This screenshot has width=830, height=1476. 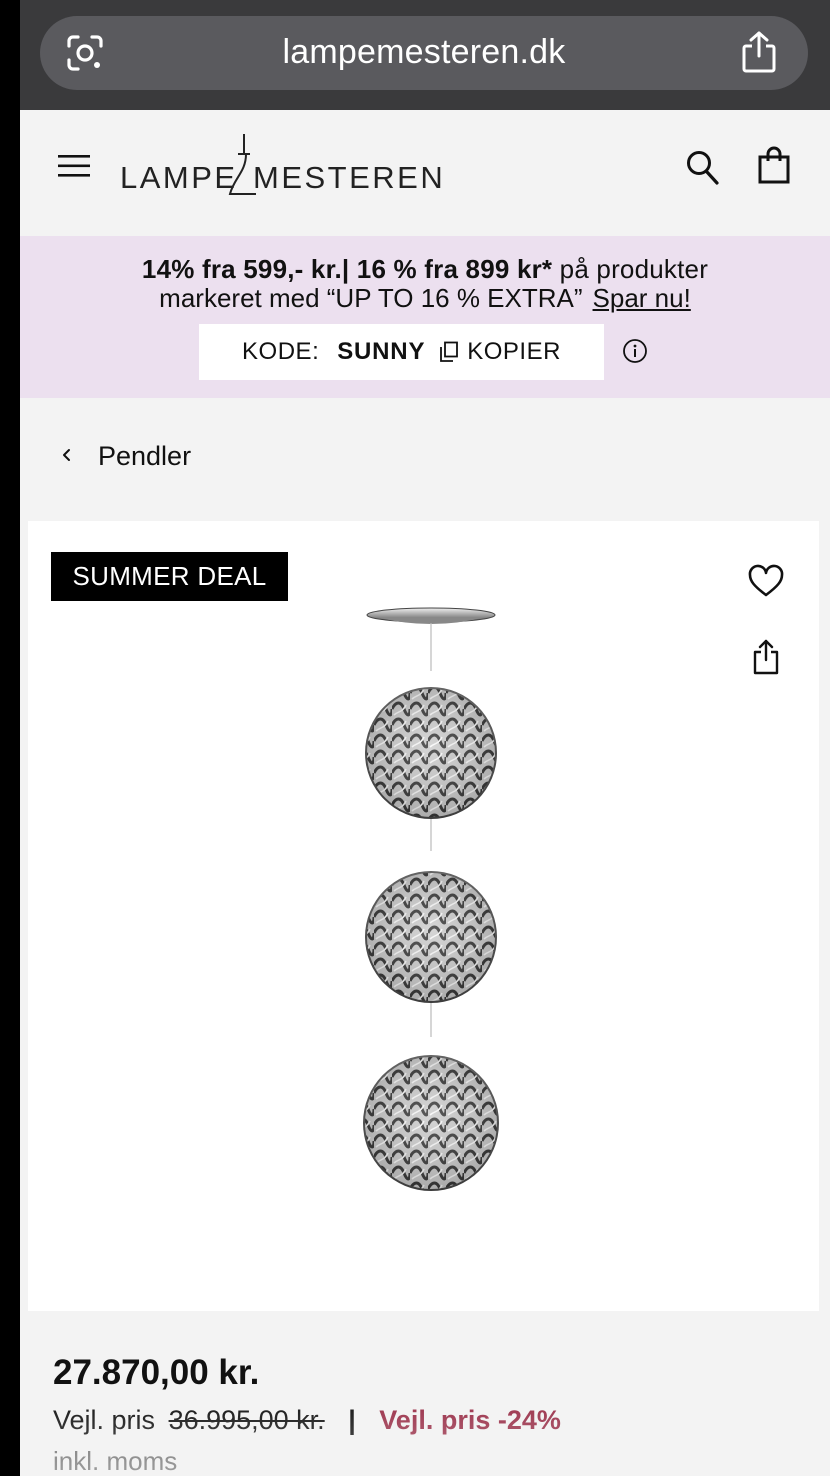 What do you see at coordinates (431, 915) in the screenshot?
I see `pendant-lamp-image` at bounding box center [431, 915].